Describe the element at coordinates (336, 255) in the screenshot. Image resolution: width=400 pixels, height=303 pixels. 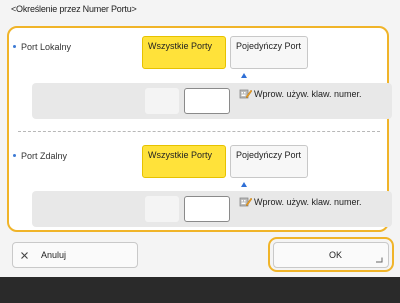
I see `ok-label: OK` at that location.